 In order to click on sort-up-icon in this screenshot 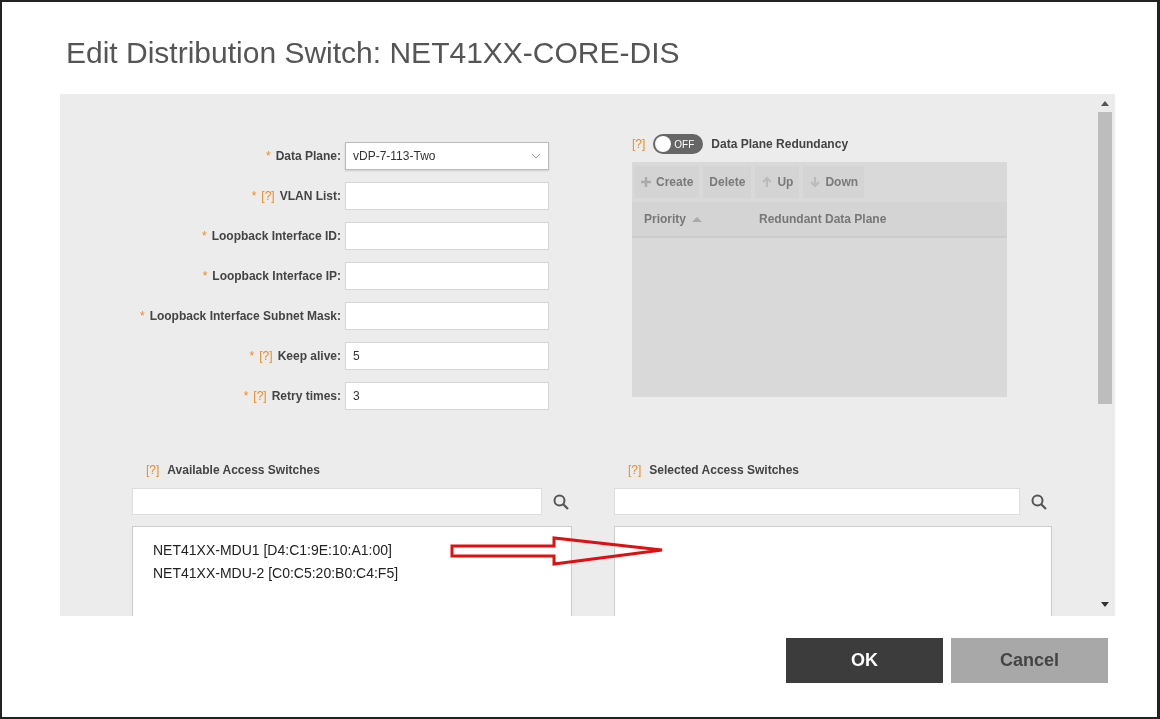, I will do `click(697, 219)`.